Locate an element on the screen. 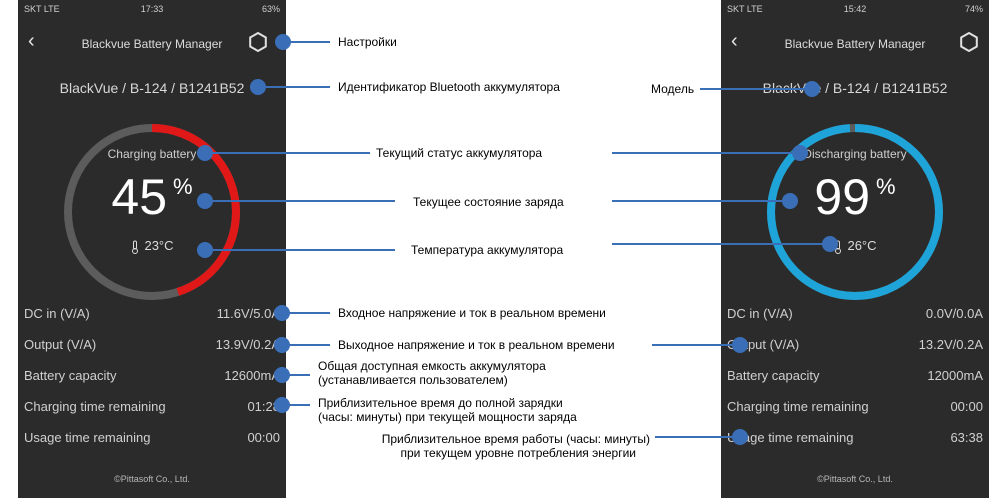  list-item: DC in (V/A) 0.0V/0.0A is located at coordinates (855, 319).